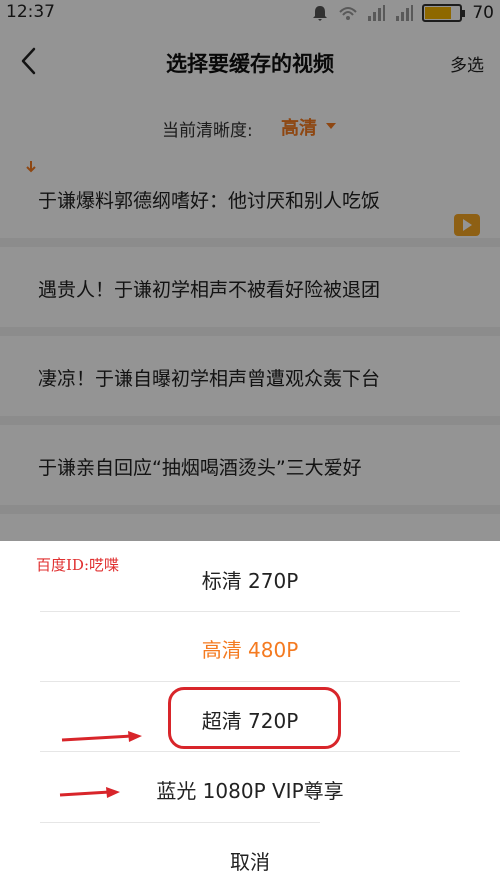  I want to click on option-480p: 高清 480P, so click(250, 648).